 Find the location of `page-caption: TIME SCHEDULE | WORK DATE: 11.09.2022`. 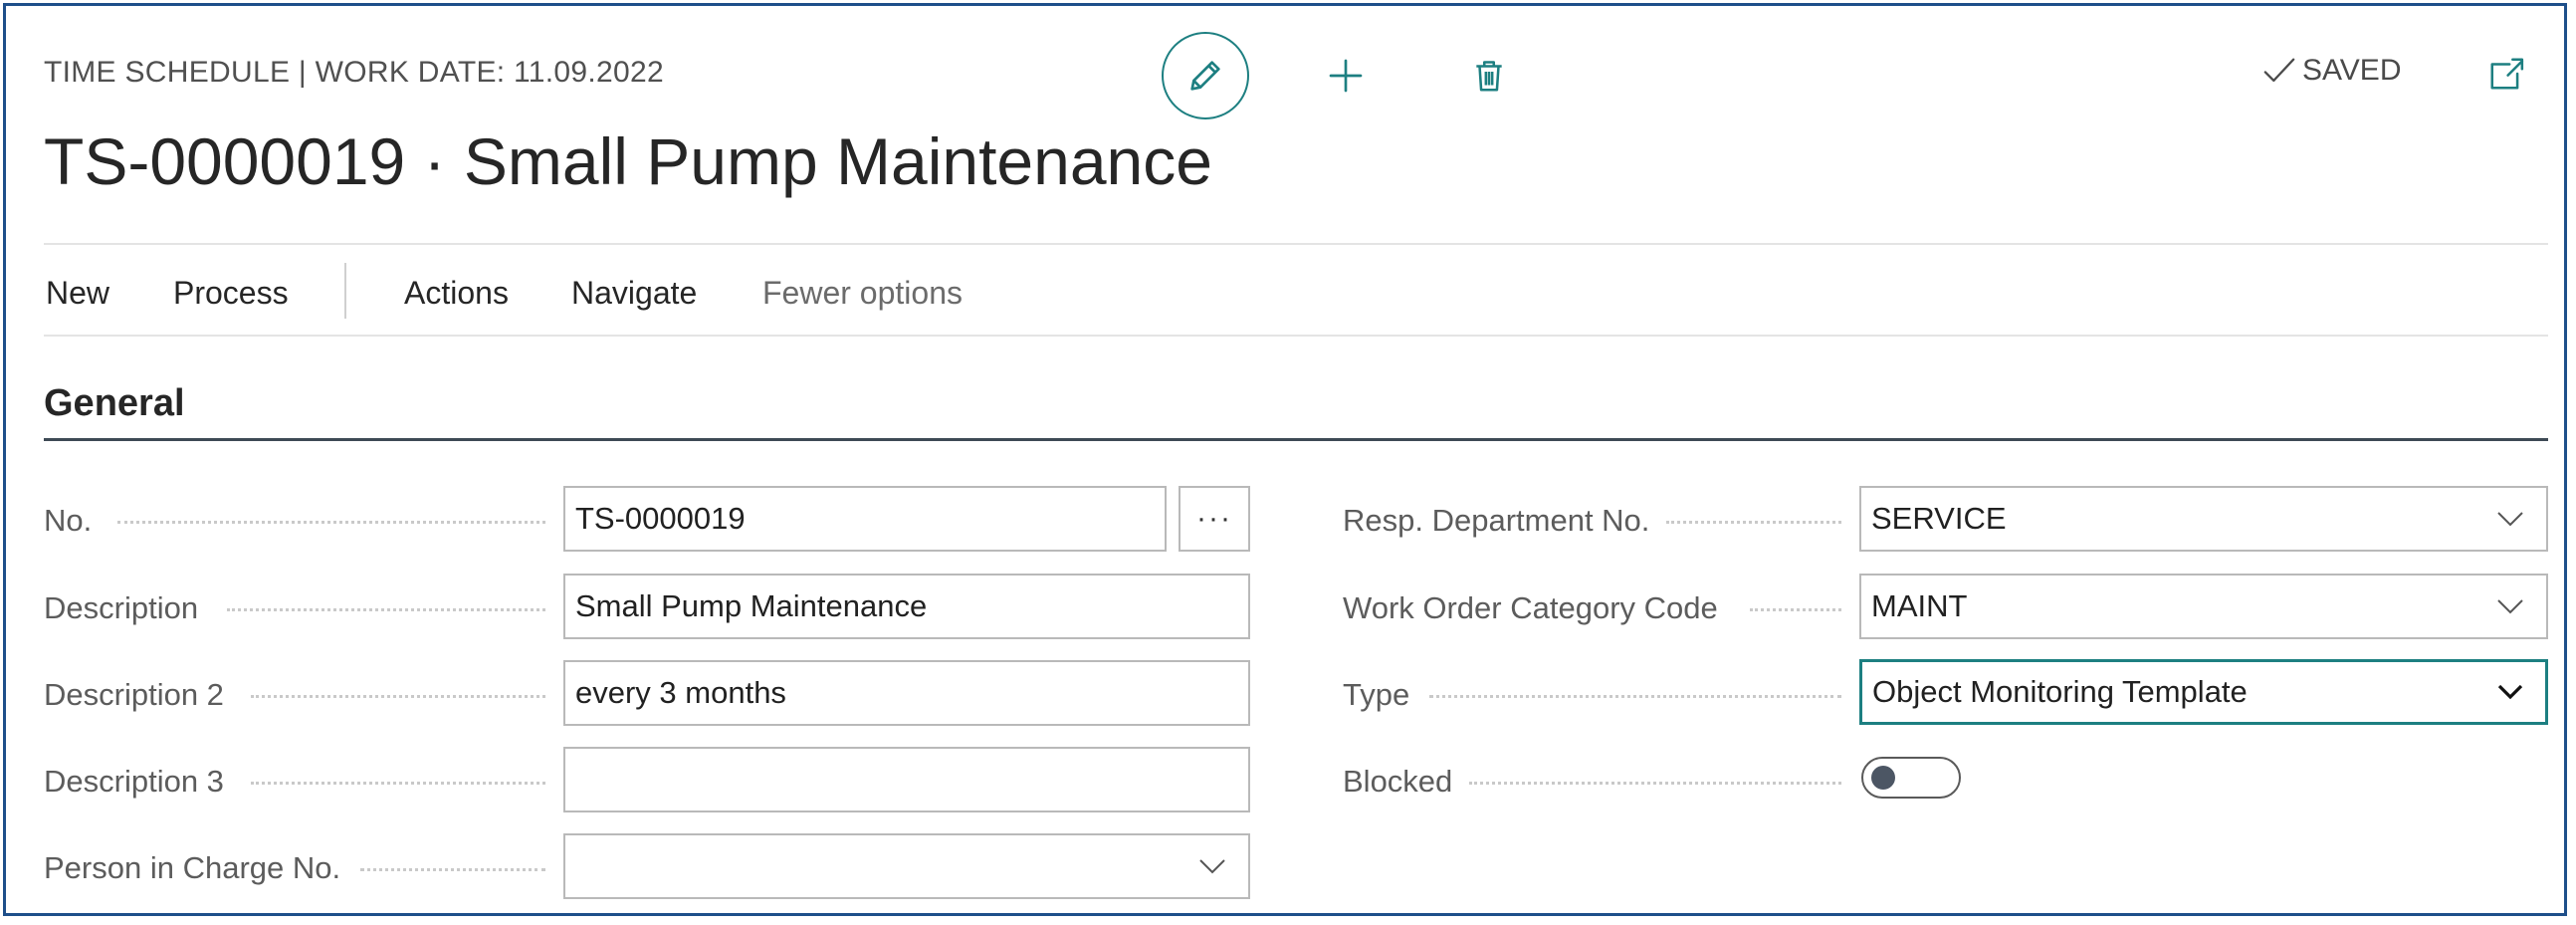

page-caption: TIME SCHEDULE | WORK DATE: 11.09.2022 is located at coordinates (354, 72).